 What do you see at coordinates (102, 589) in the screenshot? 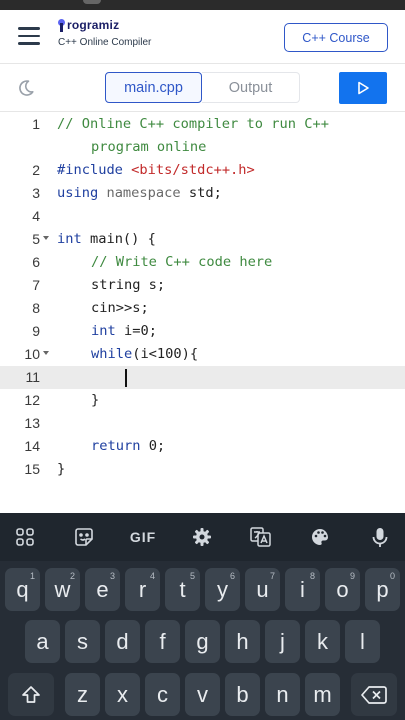
I see `key-e: e3` at bounding box center [102, 589].